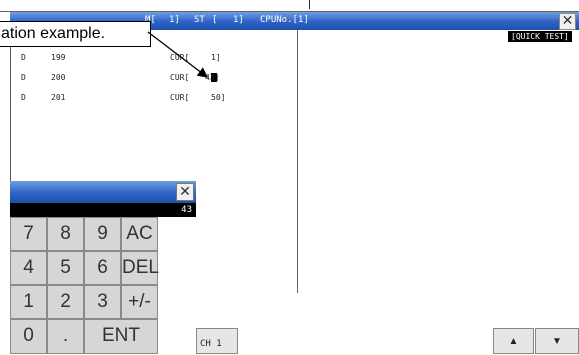 The image size is (579, 355). Describe the element at coordinates (140, 268) in the screenshot. I see `key-del: DEL` at that location.